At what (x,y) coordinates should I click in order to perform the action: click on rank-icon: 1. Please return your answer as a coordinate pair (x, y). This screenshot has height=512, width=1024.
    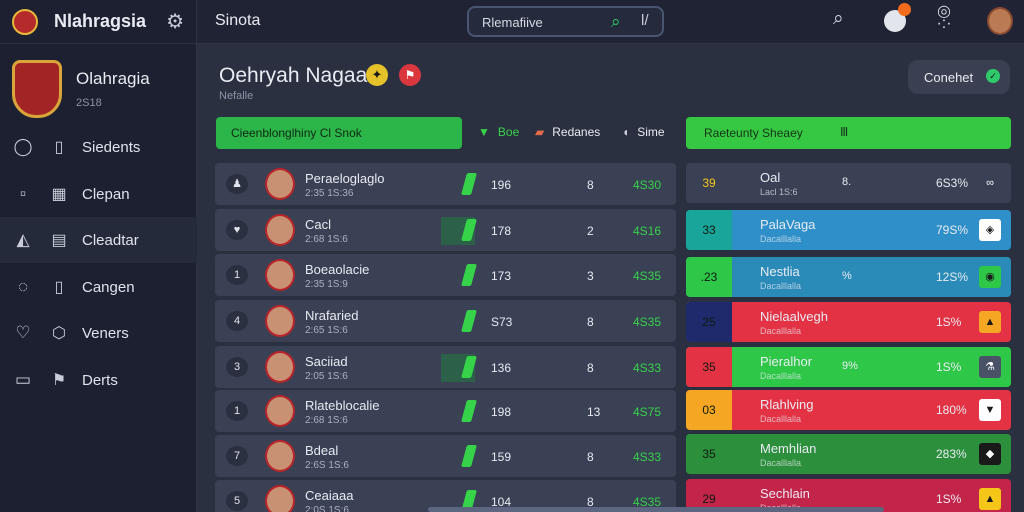
    Looking at the image, I should click on (237, 275).